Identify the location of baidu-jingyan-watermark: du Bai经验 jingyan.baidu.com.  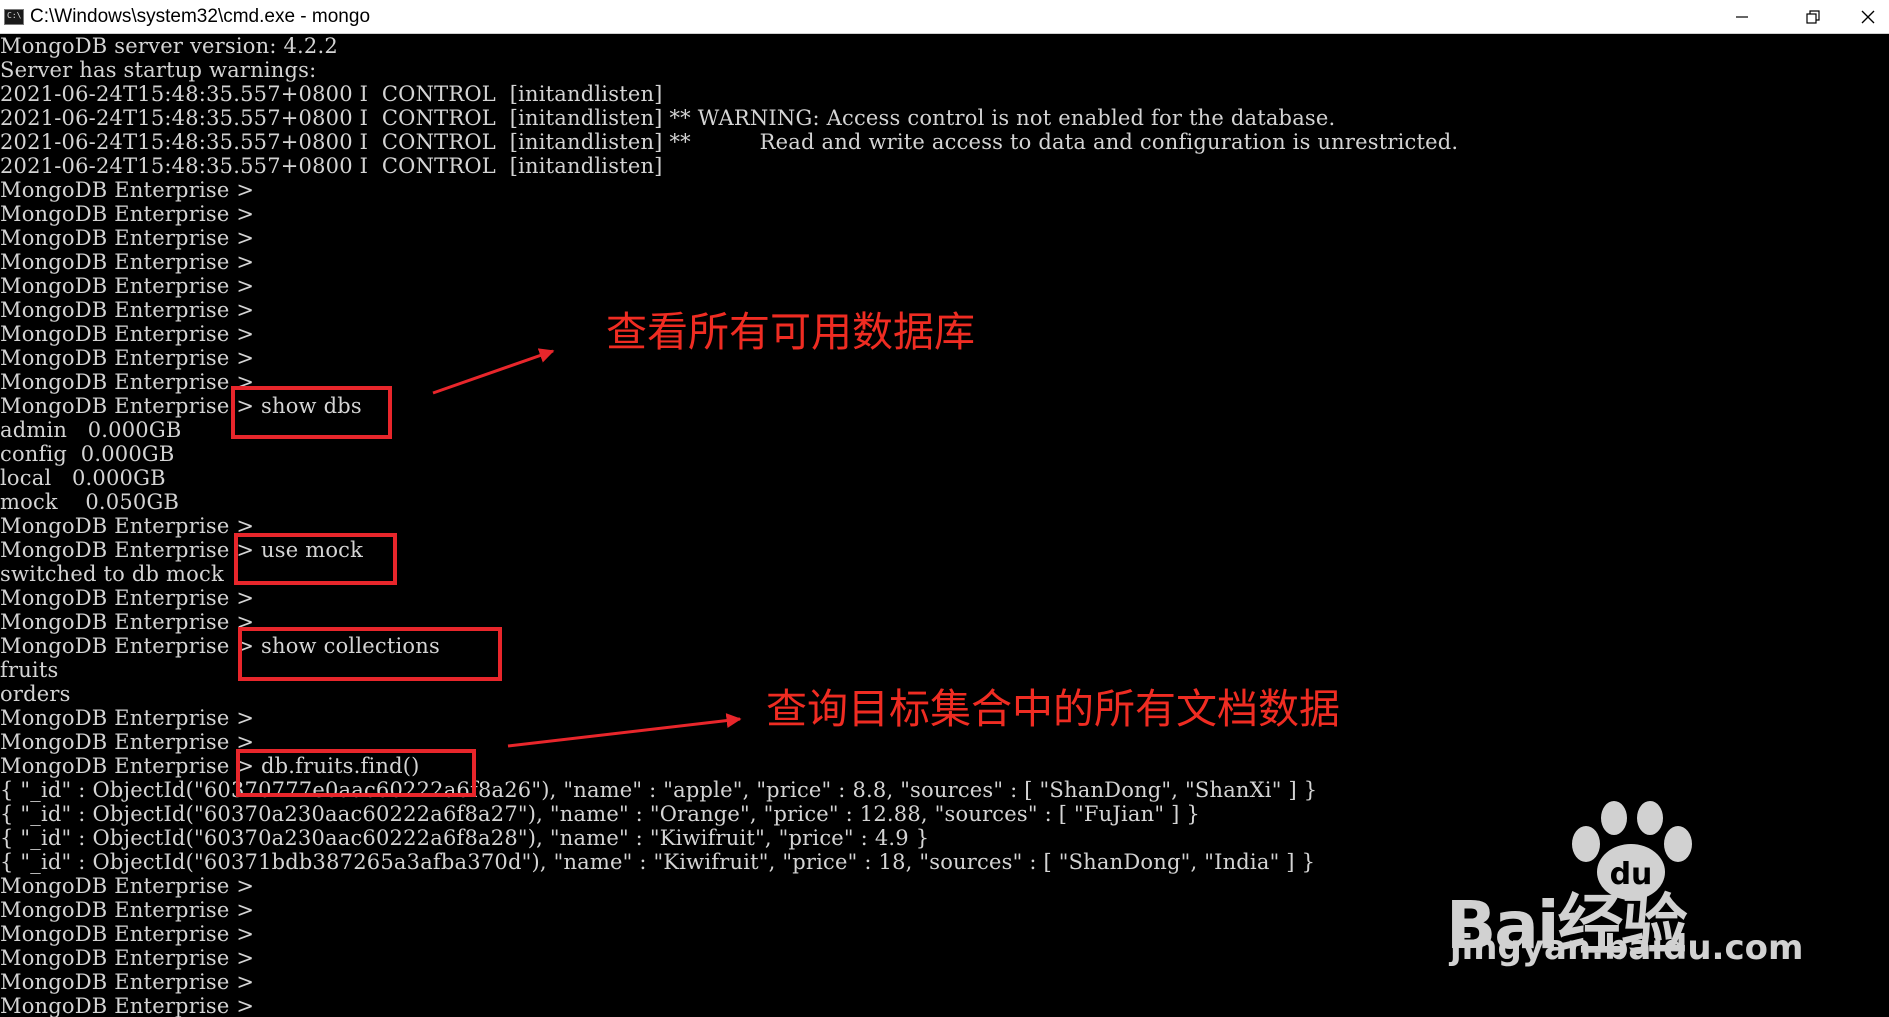
(1646, 892).